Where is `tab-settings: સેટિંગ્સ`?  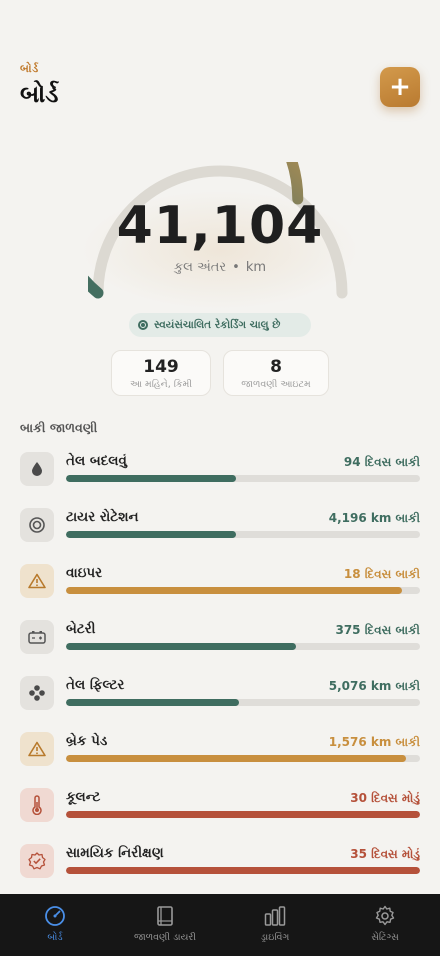 tab-settings: સેટિંગ્સ is located at coordinates (385, 925).